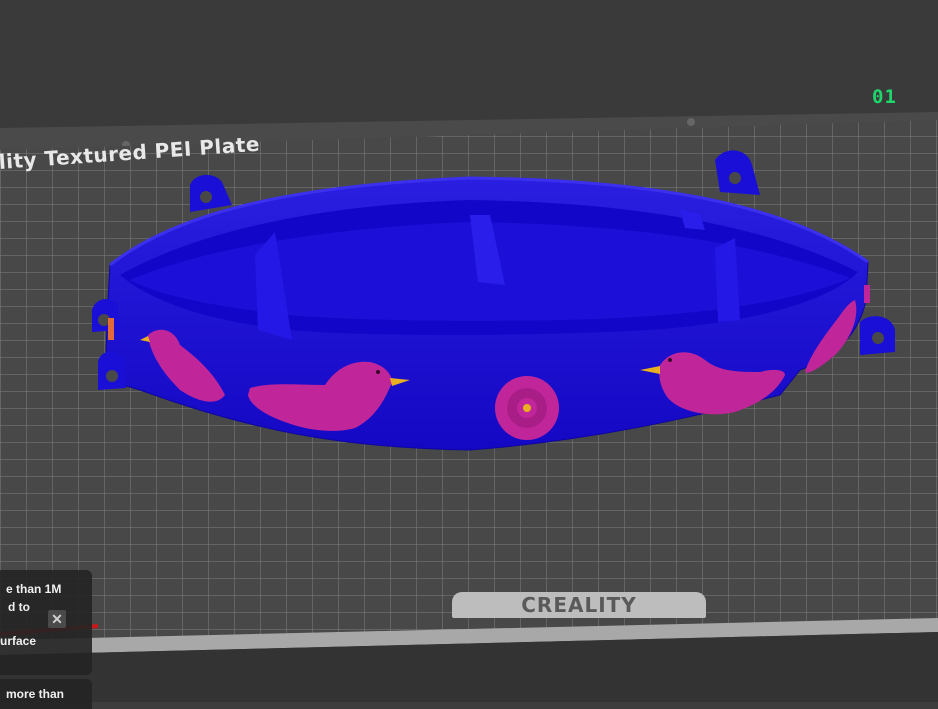 Image resolution: width=938 pixels, height=709 pixels. Describe the element at coordinates (35, 694) in the screenshot. I see `notification-text: more than` at that location.